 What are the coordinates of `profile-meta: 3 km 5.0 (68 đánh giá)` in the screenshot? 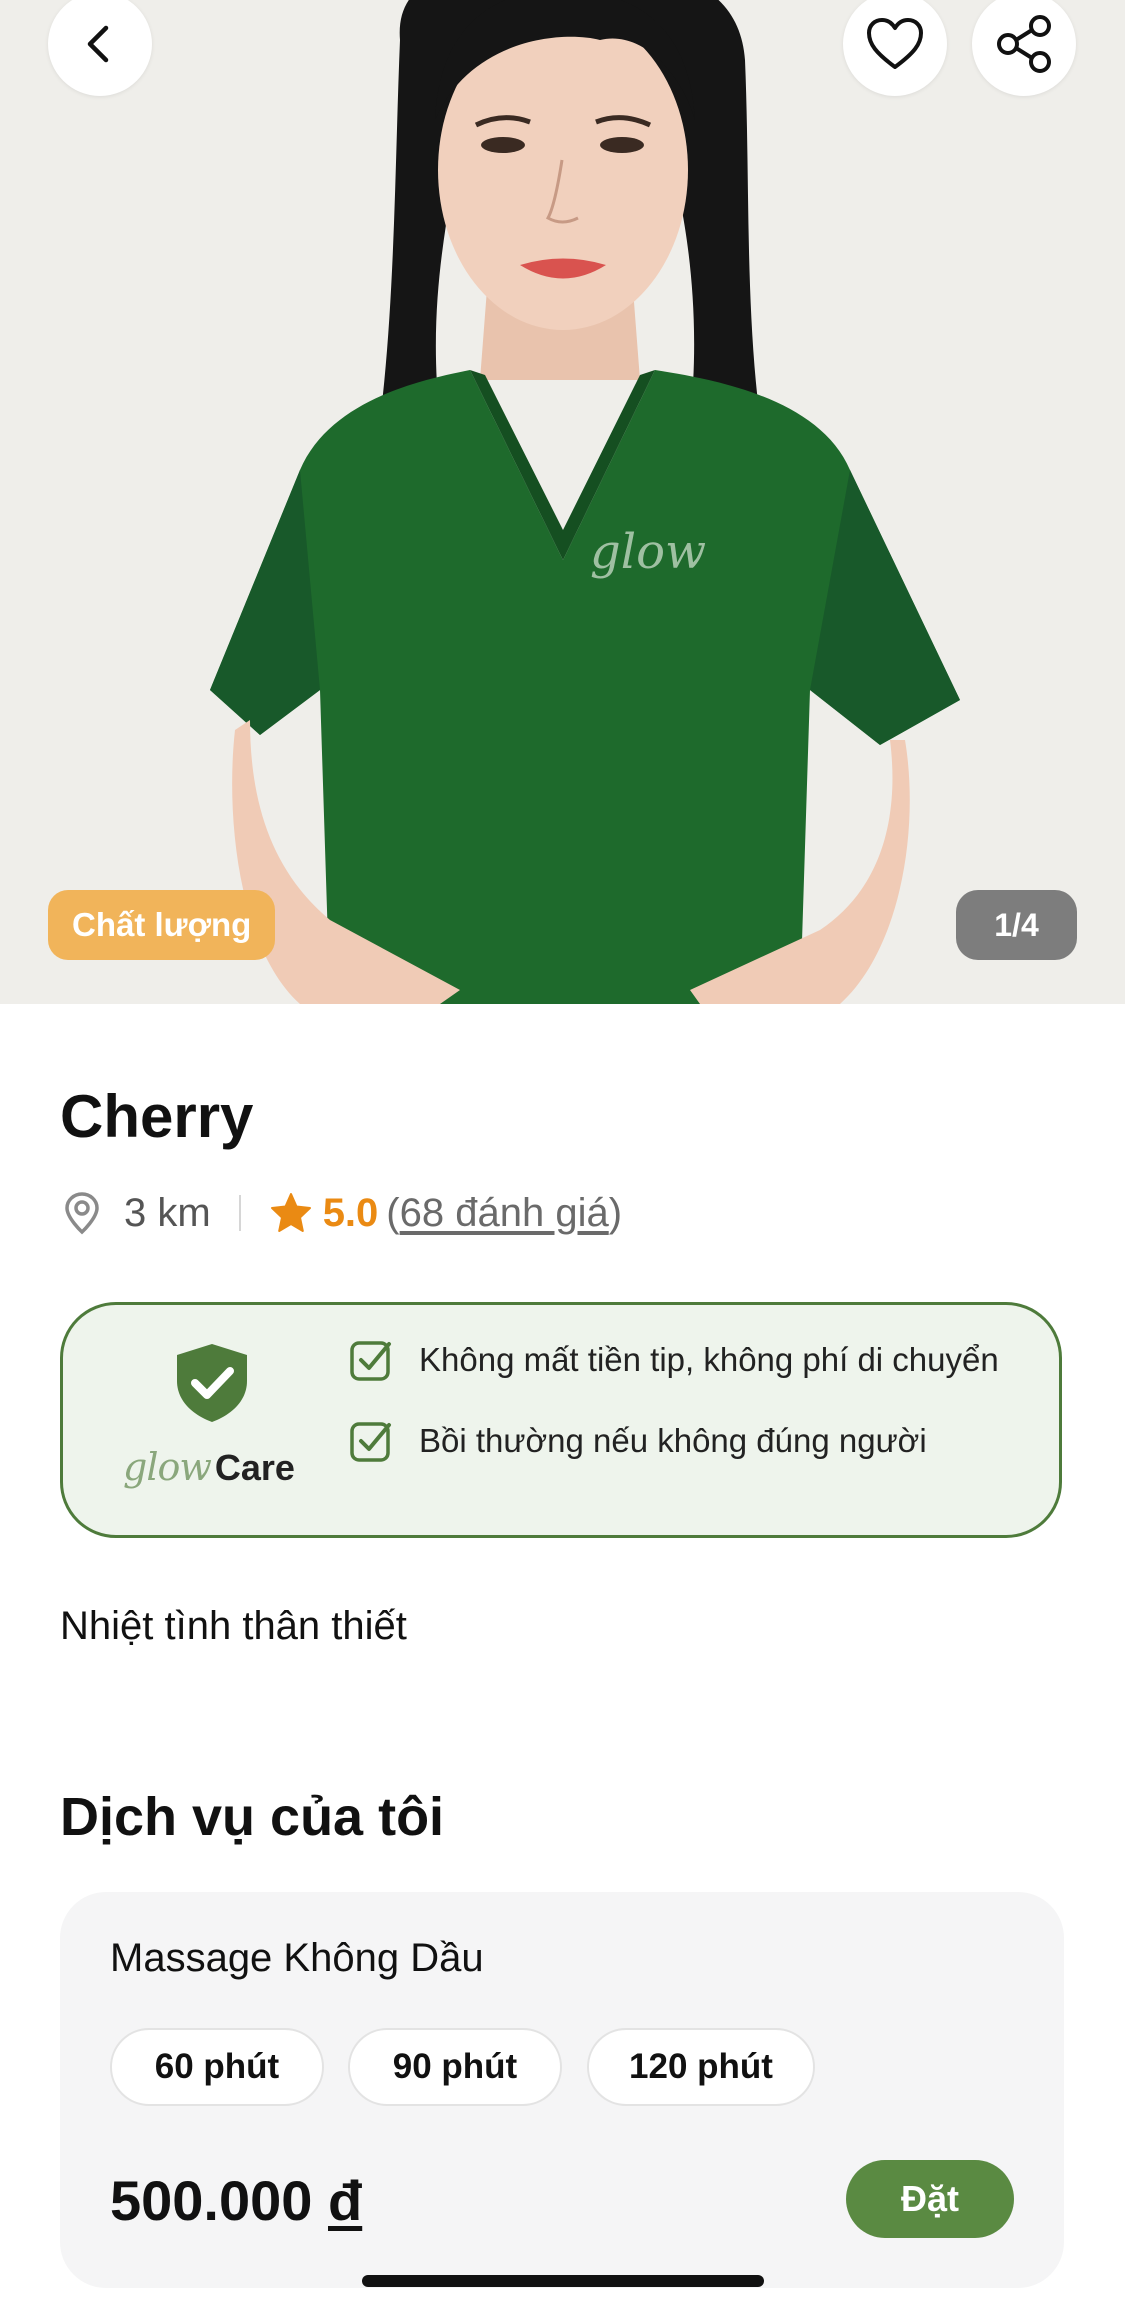 It's located at (341, 1213).